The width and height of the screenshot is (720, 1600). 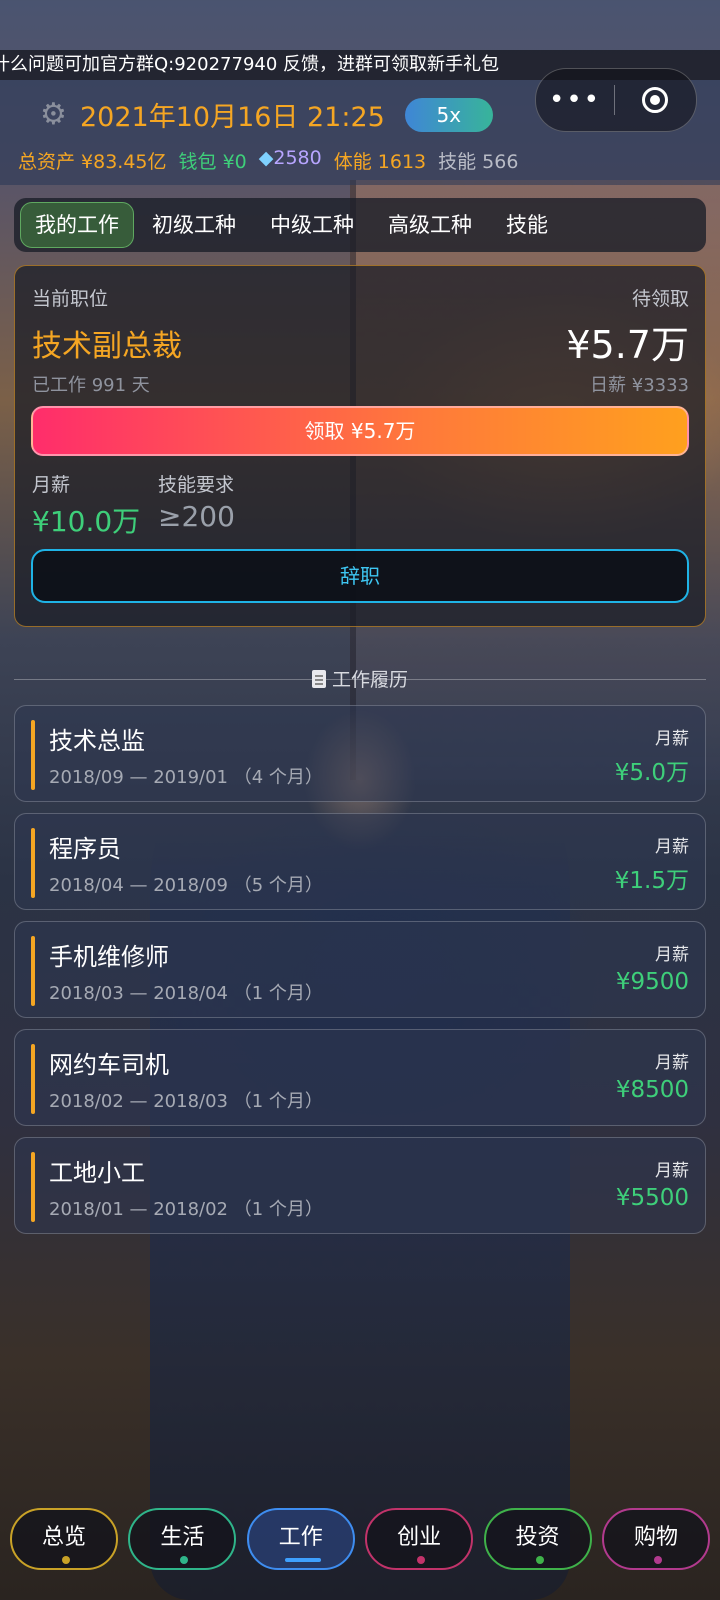 What do you see at coordinates (232, 117) in the screenshot?
I see `game-datetime: 2021年10月16日 21:25` at bounding box center [232, 117].